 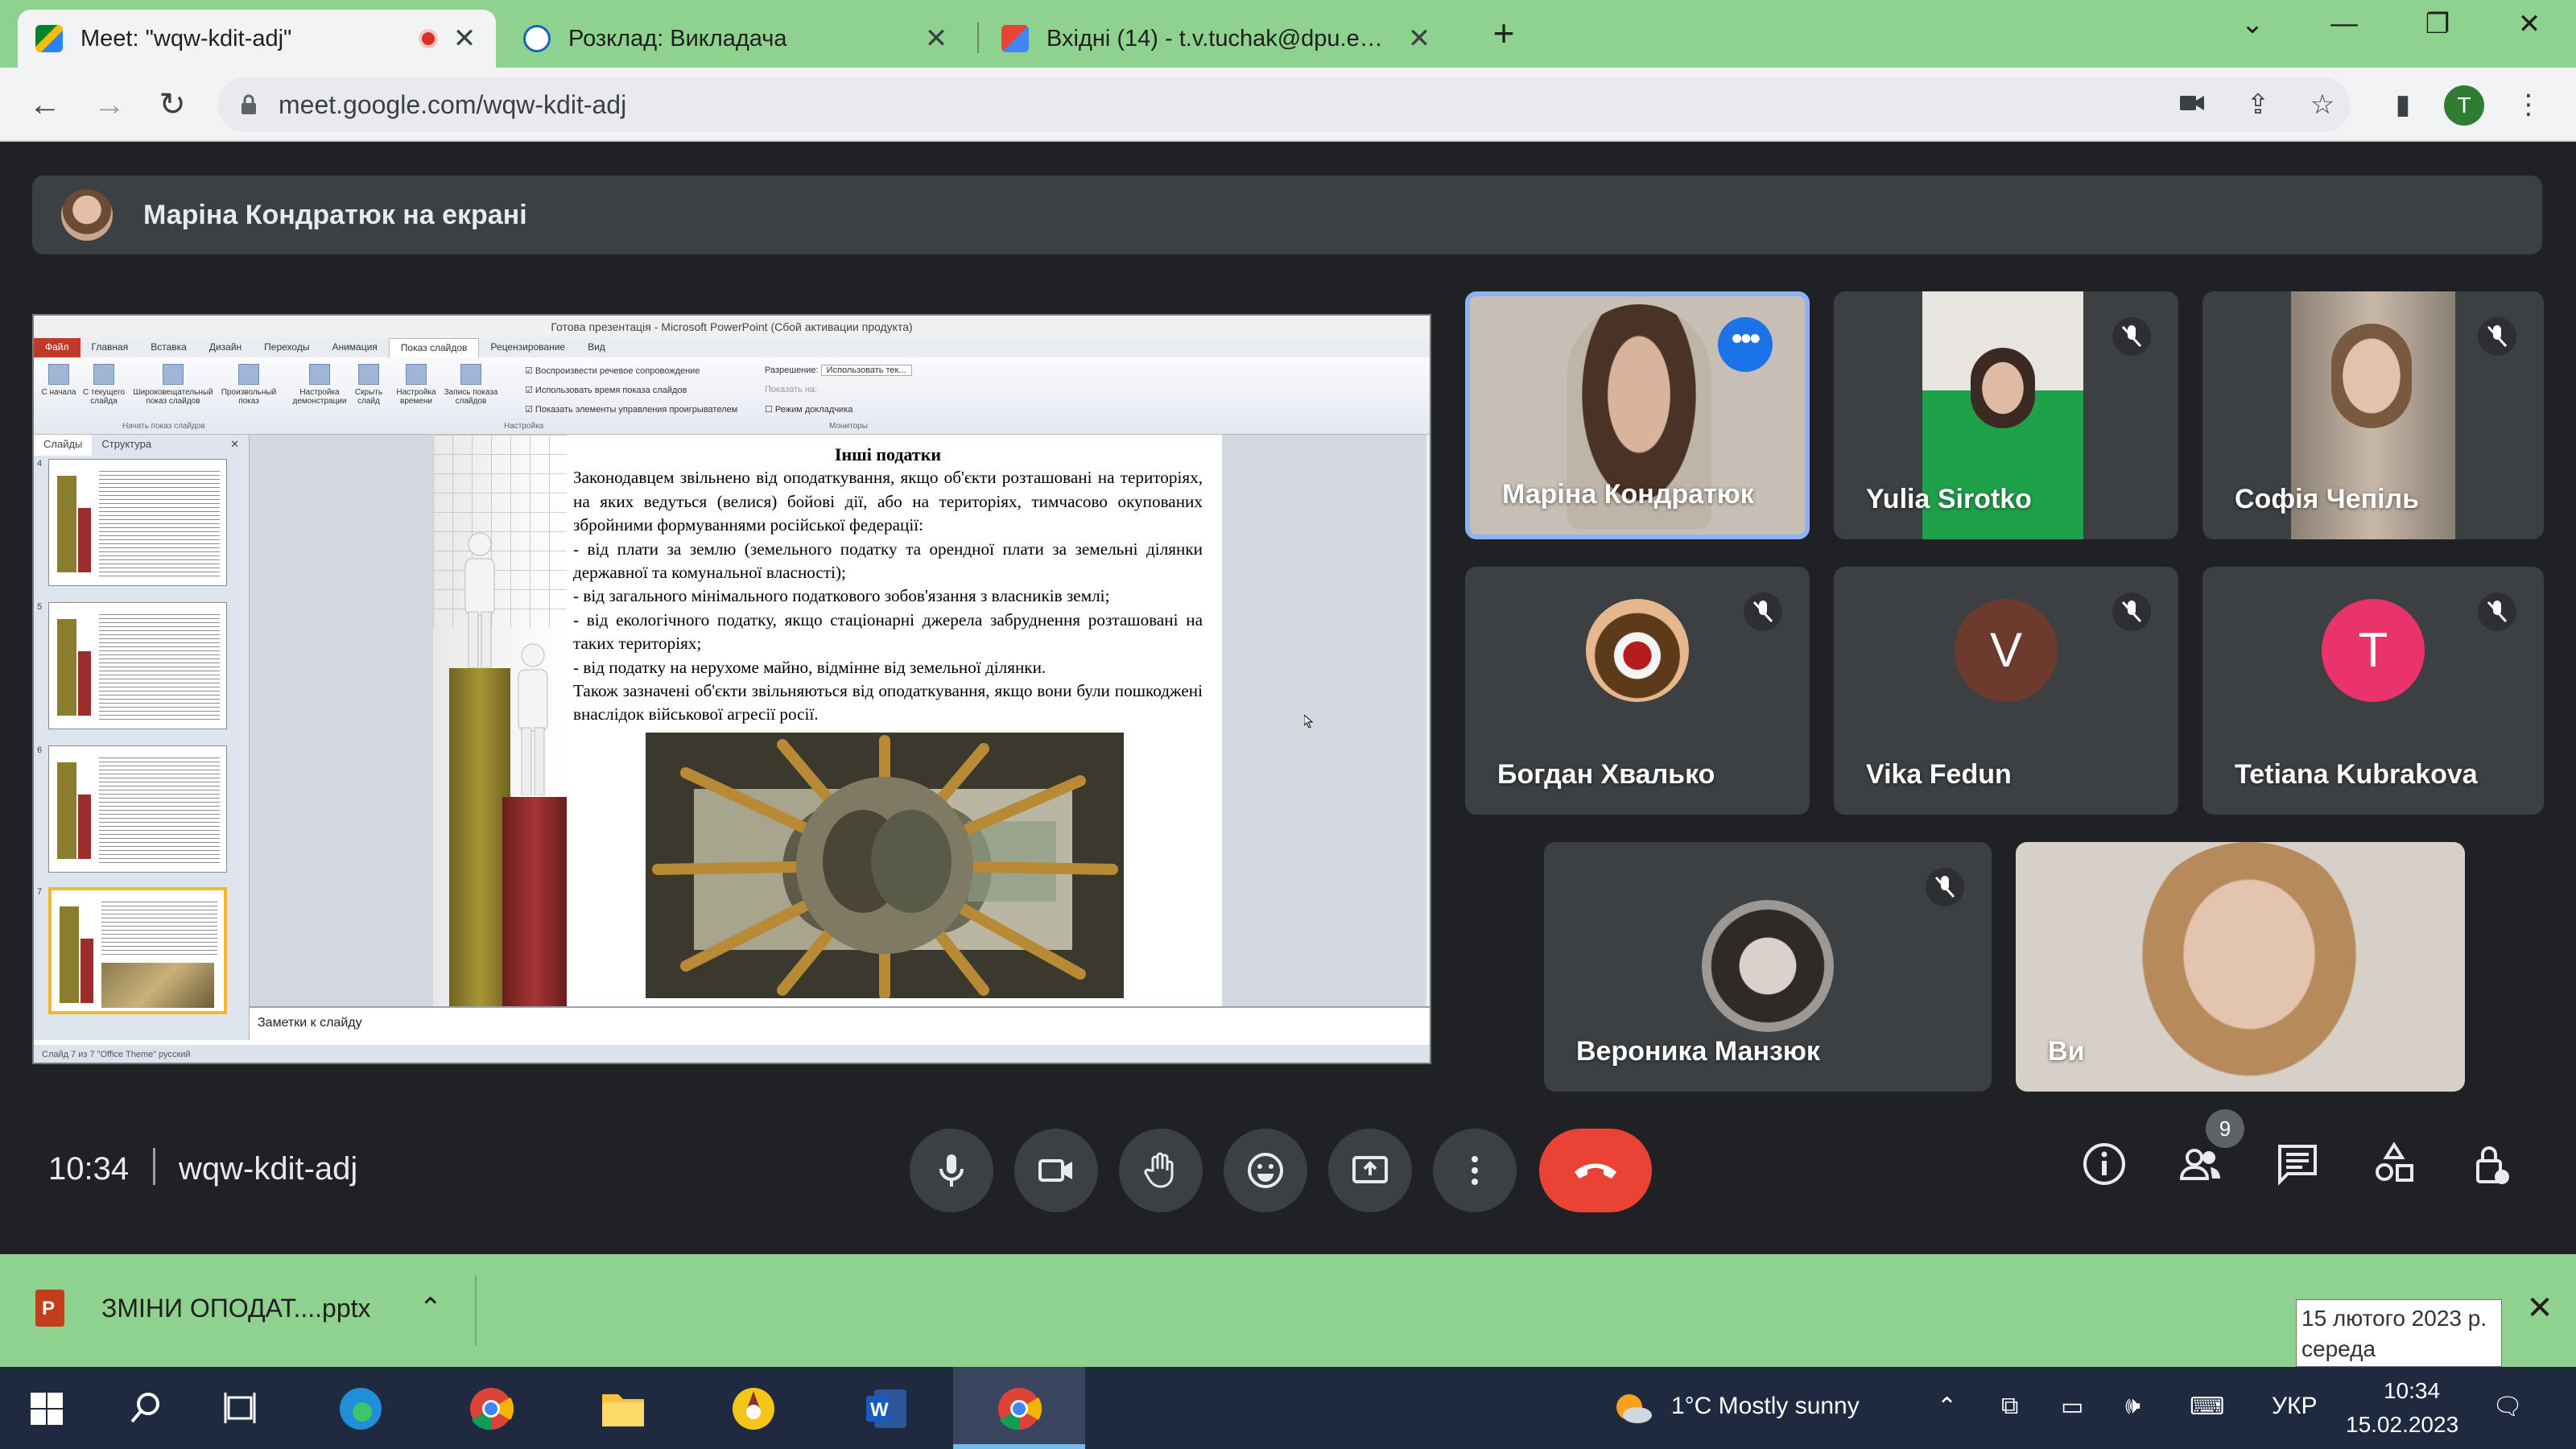 I want to click on emoji-button, so click(x=1265, y=1170).